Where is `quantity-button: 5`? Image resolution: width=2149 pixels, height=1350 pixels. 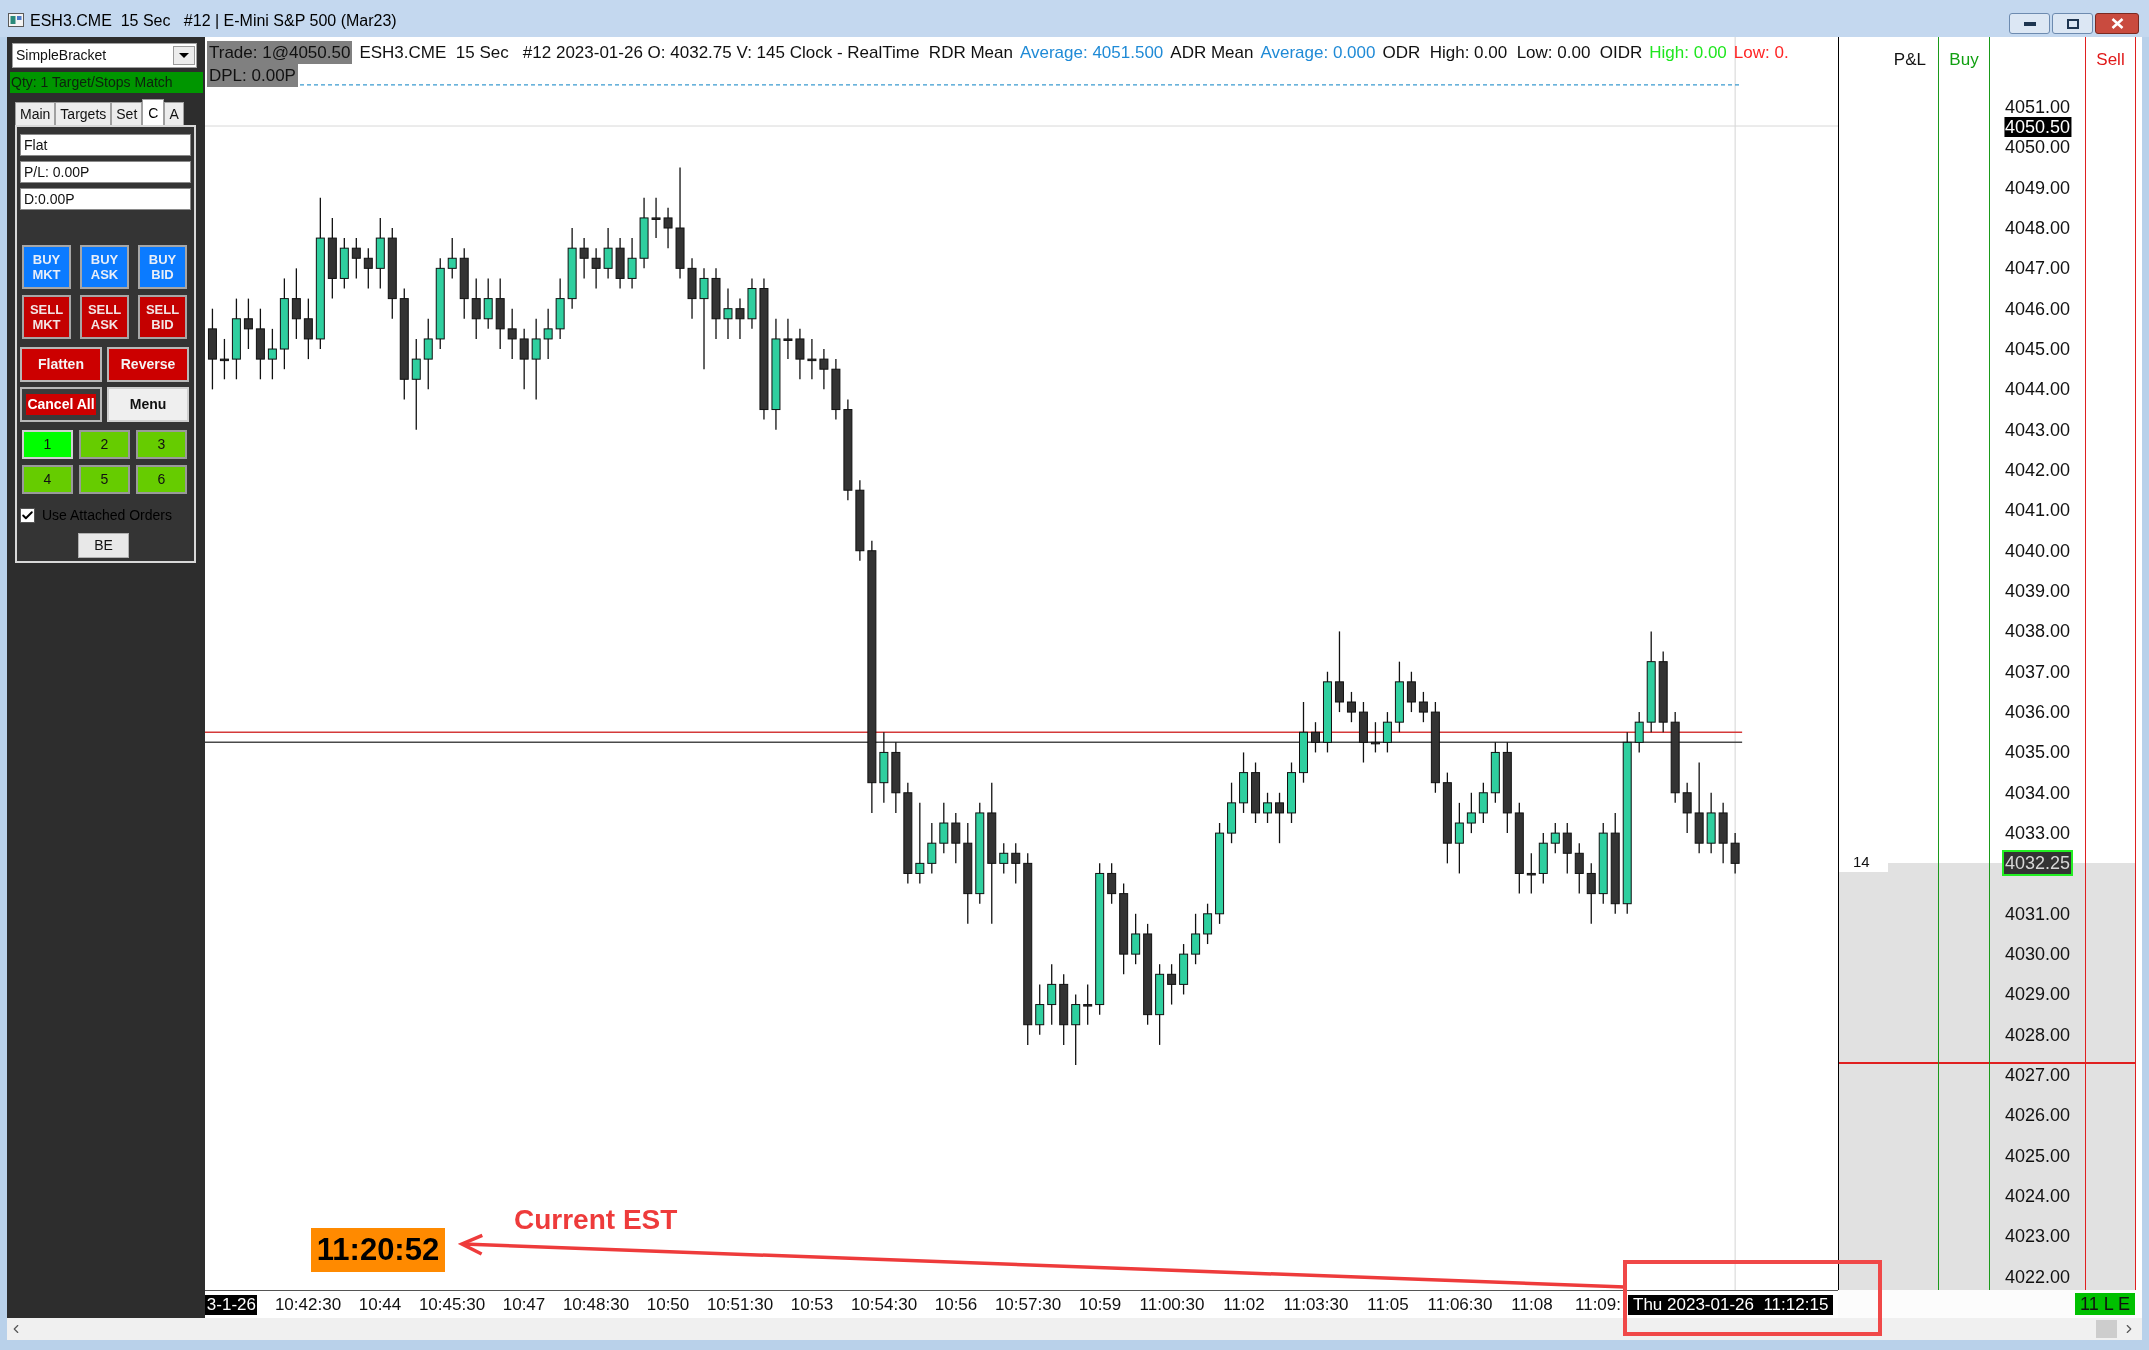 quantity-button: 5 is located at coordinates (104, 479).